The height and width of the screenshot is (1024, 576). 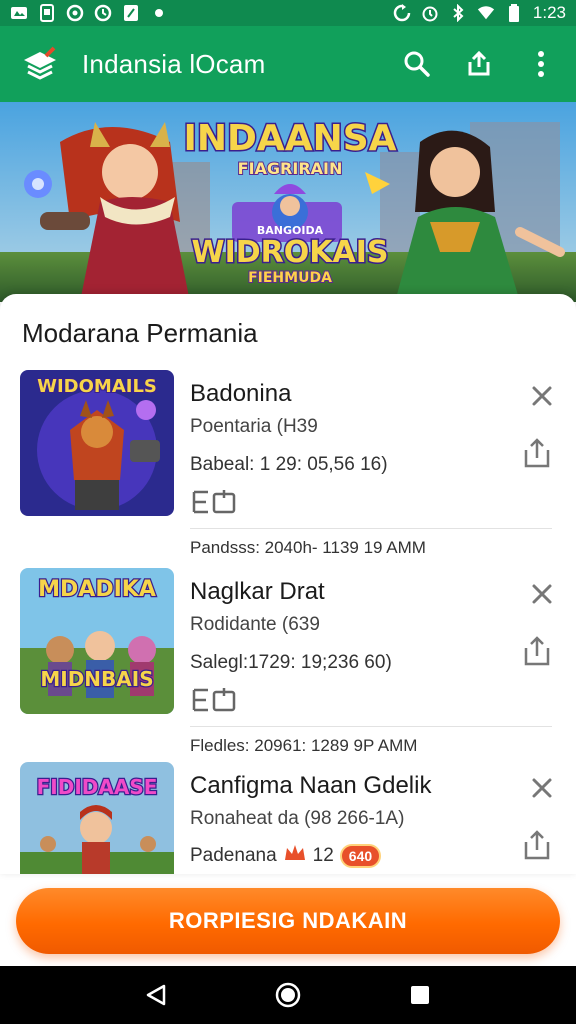 I want to click on status-time: 1:23, so click(x=549, y=12).